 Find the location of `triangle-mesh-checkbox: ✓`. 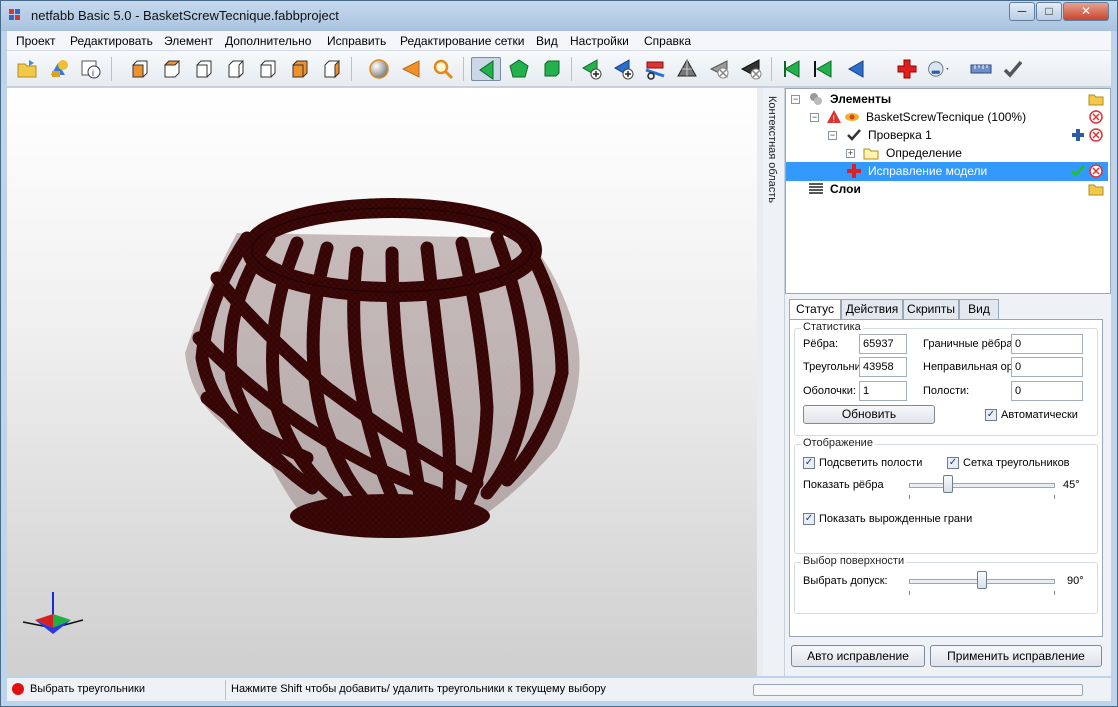

triangle-mesh-checkbox: ✓ is located at coordinates (953, 463).